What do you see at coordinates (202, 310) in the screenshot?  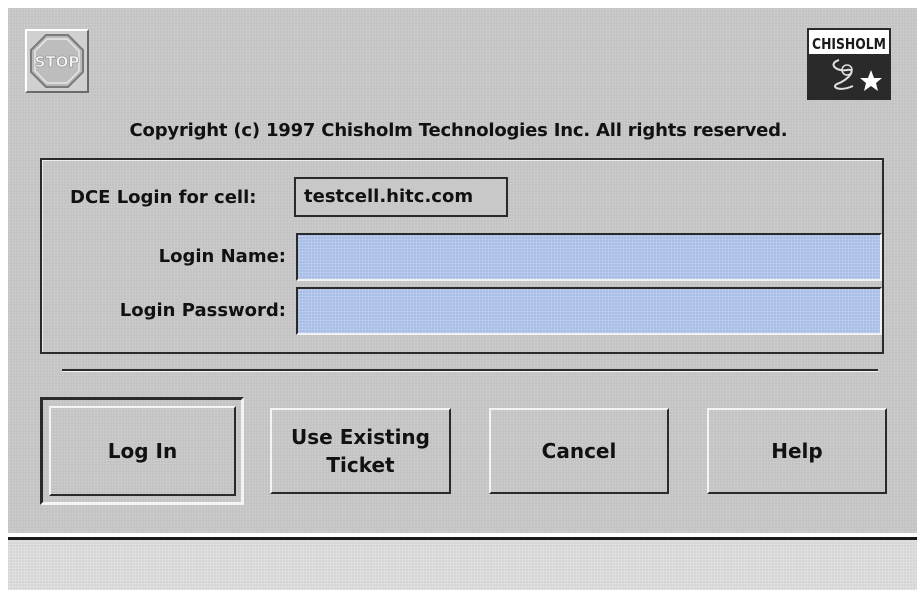 I see `login-password-label: Login Password:` at bounding box center [202, 310].